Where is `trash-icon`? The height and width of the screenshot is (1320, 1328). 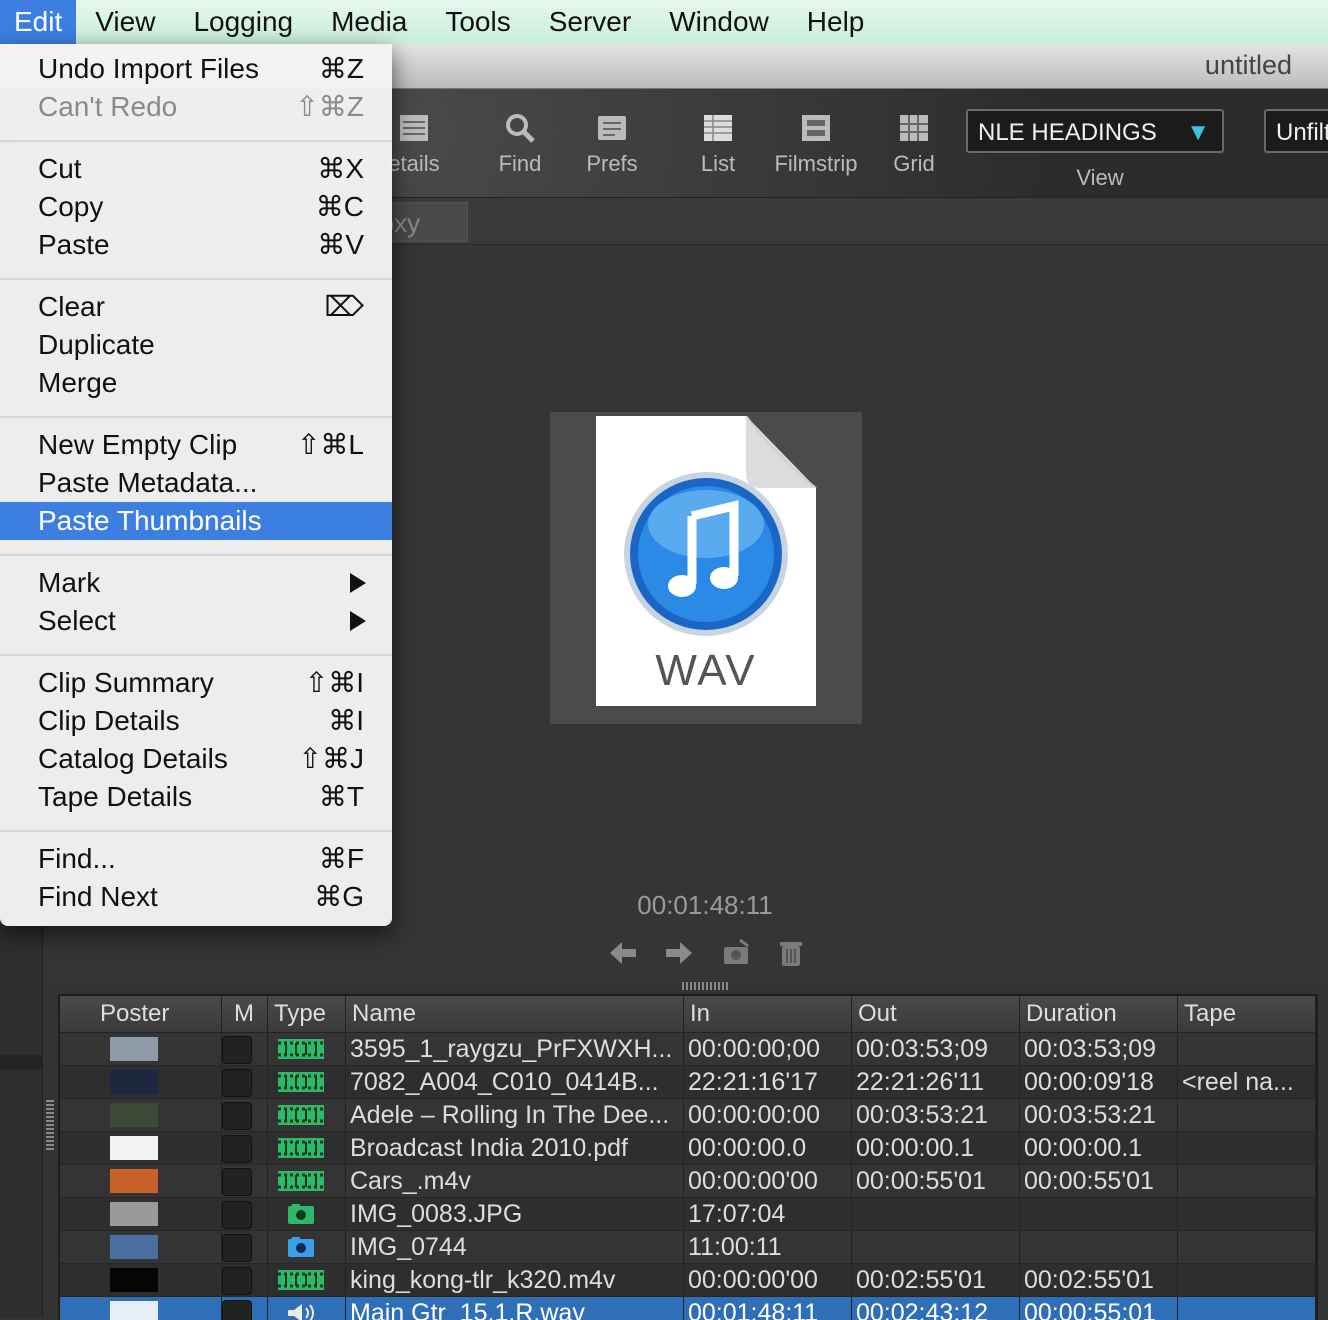 trash-icon is located at coordinates (791, 953).